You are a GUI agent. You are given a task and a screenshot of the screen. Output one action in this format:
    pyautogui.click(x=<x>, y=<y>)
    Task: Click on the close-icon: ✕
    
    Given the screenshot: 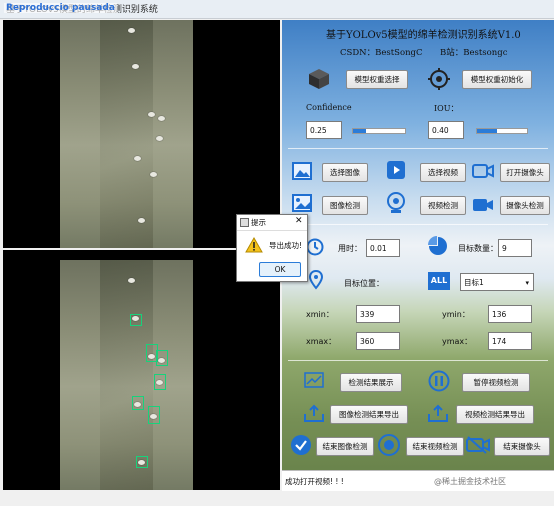 What is the action you would take?
    pyautogui.click(x=299, y=221)
    